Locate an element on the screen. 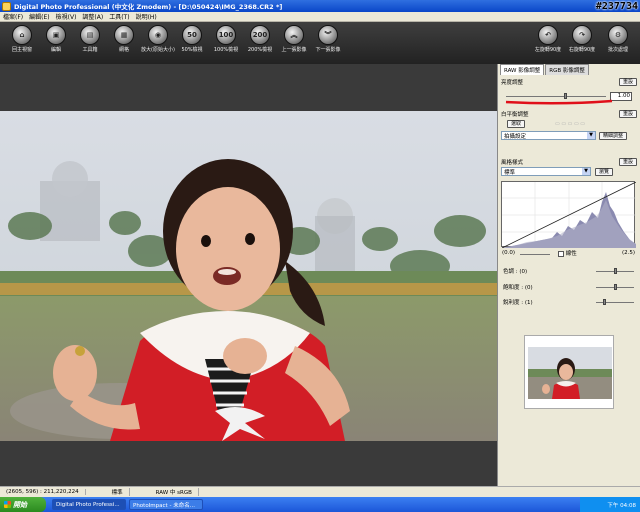 The image size is (640, 512). batch-icon: ⚙ is located at coordinates (618, 35).